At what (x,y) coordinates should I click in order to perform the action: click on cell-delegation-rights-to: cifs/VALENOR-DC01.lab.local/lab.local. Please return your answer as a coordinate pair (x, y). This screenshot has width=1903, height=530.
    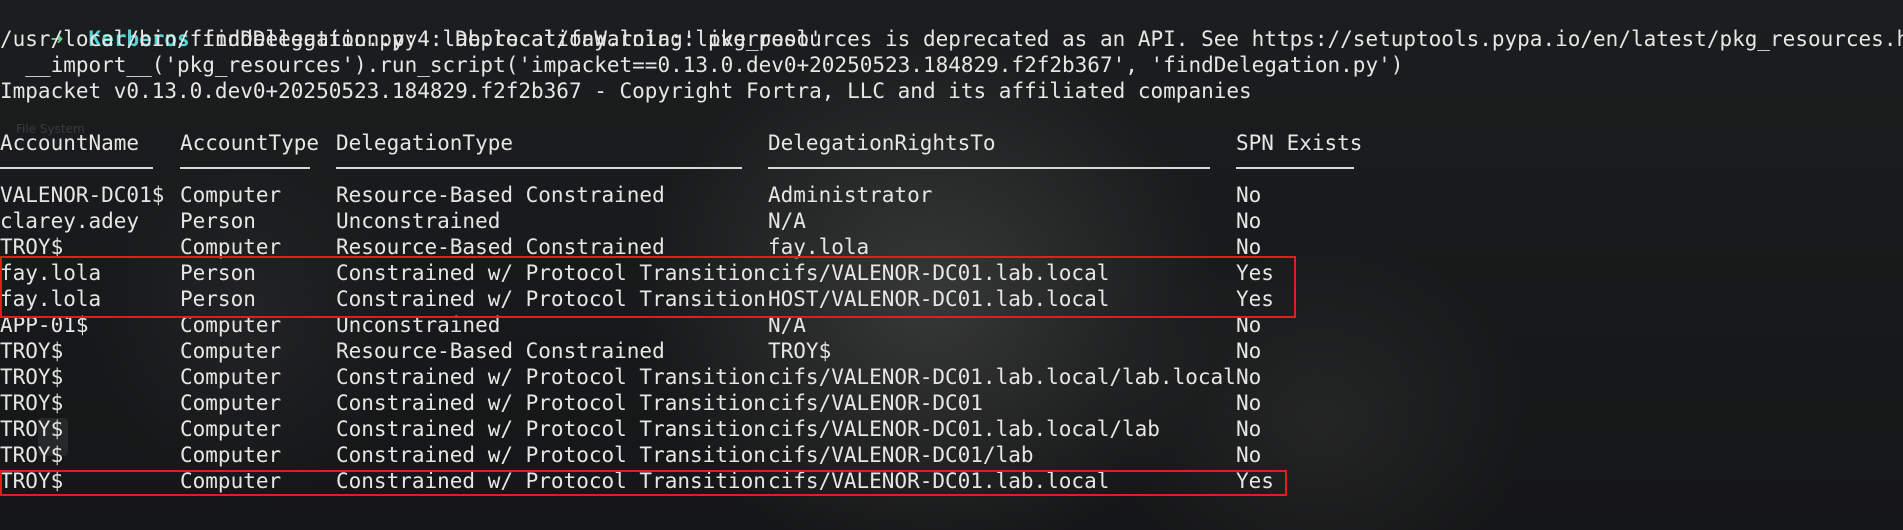
    Looking at the image, I should click on (1002, 377).